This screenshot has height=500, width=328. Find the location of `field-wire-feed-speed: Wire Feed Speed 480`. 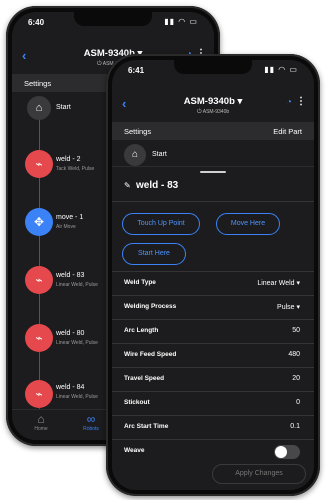

field-wire-feed-speed: Wire Feed Speed 480 is located at coordinates (213, 356).